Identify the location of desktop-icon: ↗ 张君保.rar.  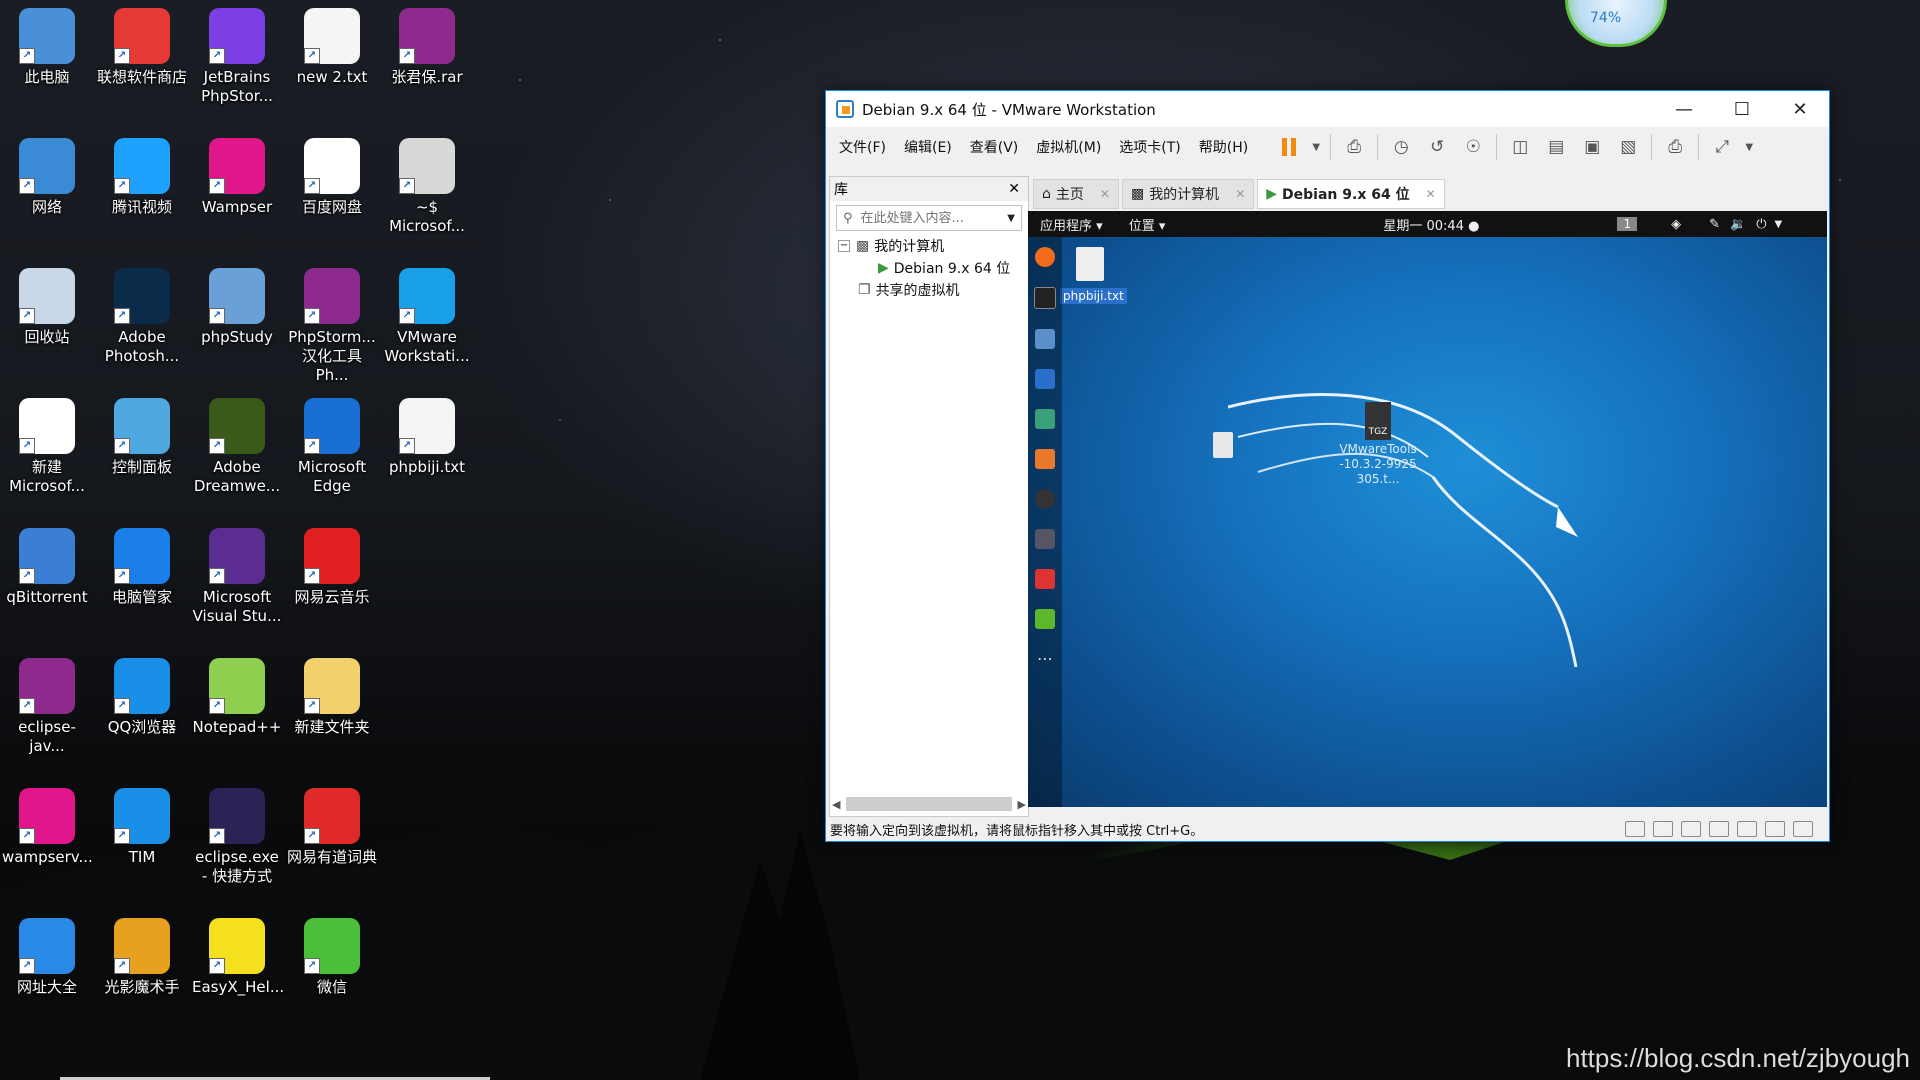
(427, 46).